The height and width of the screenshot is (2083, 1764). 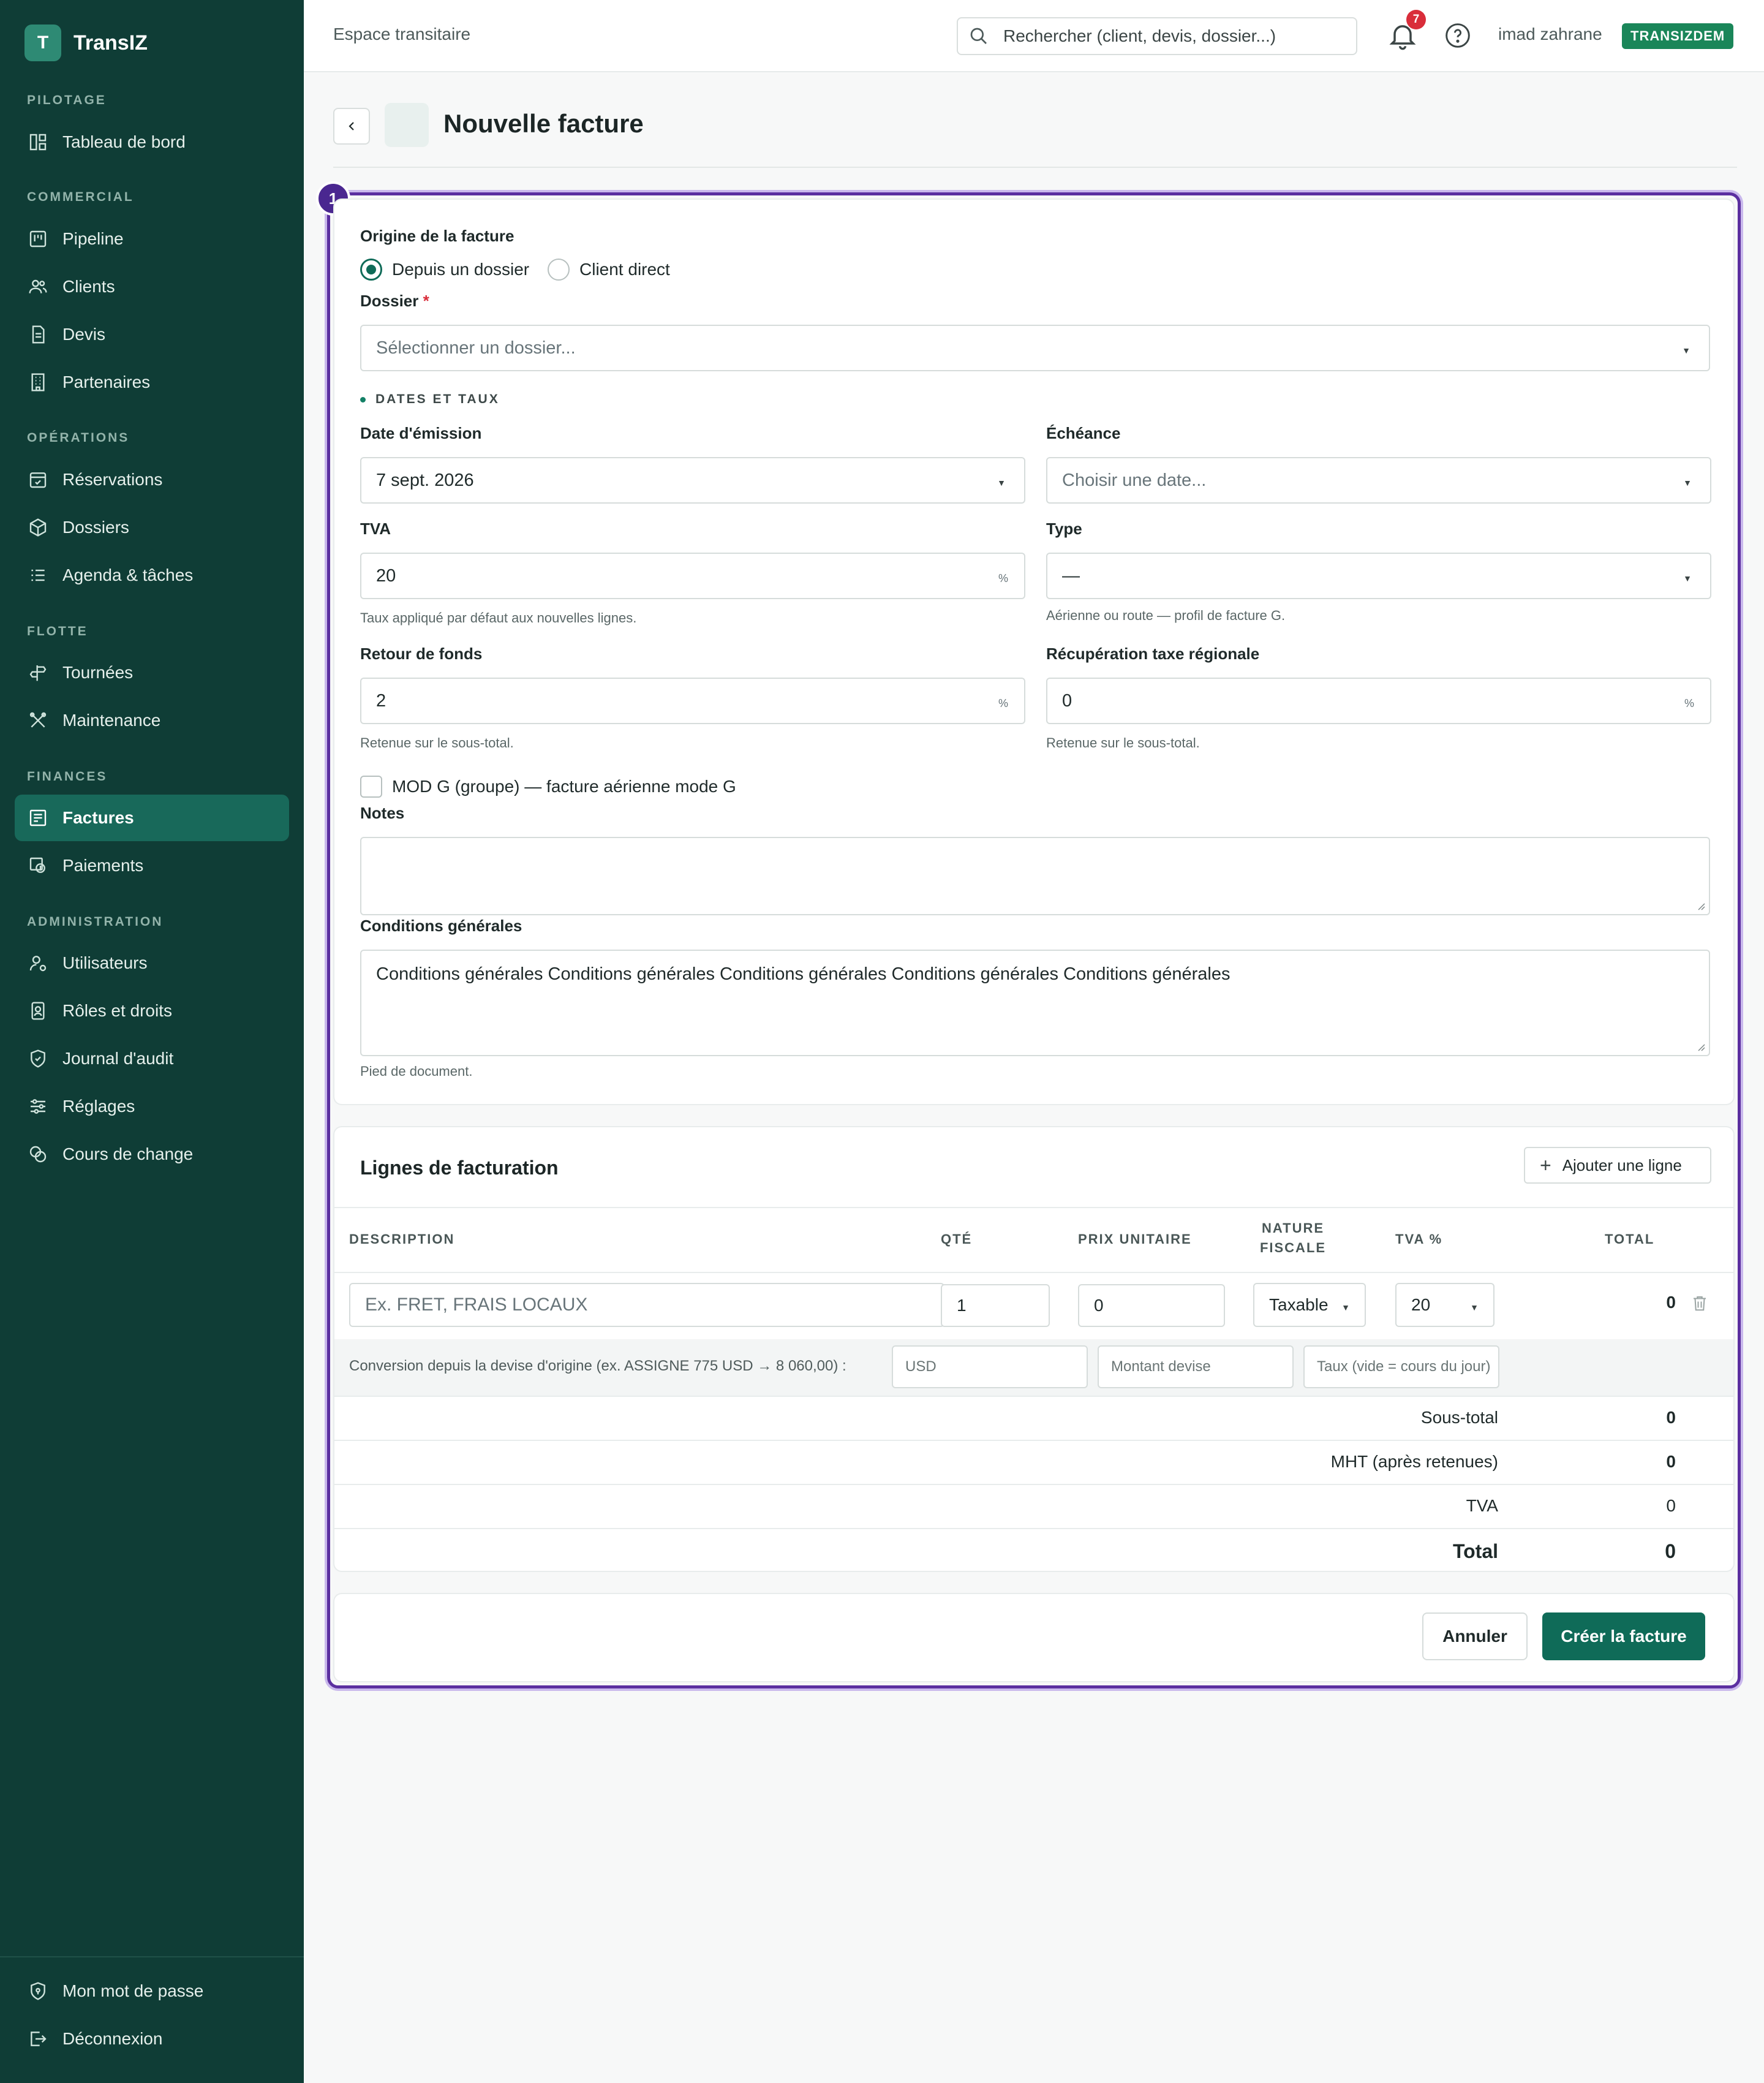 I want to click on required-mark: *, so click(x=426, y=301).